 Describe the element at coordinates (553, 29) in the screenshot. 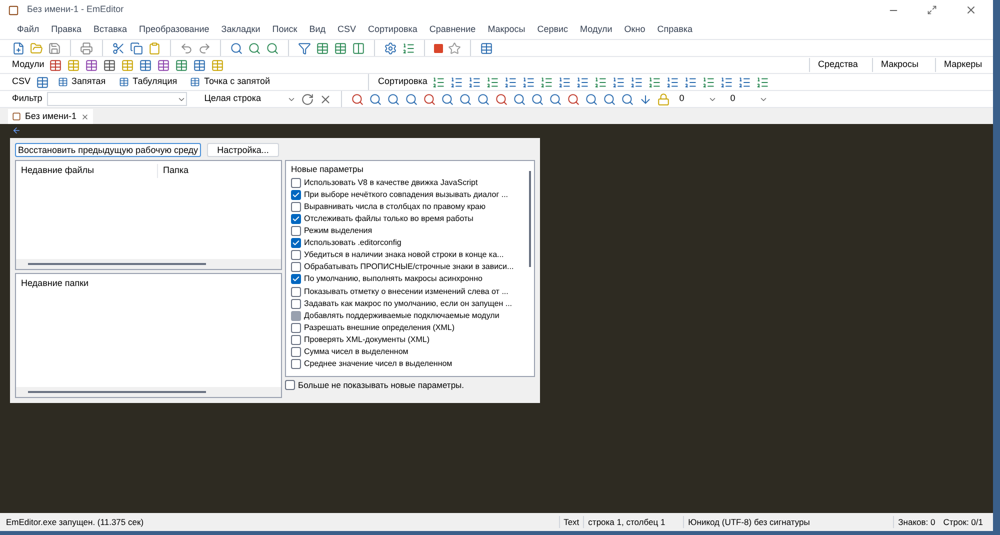

I see `menu-item: Сервис` at that location.